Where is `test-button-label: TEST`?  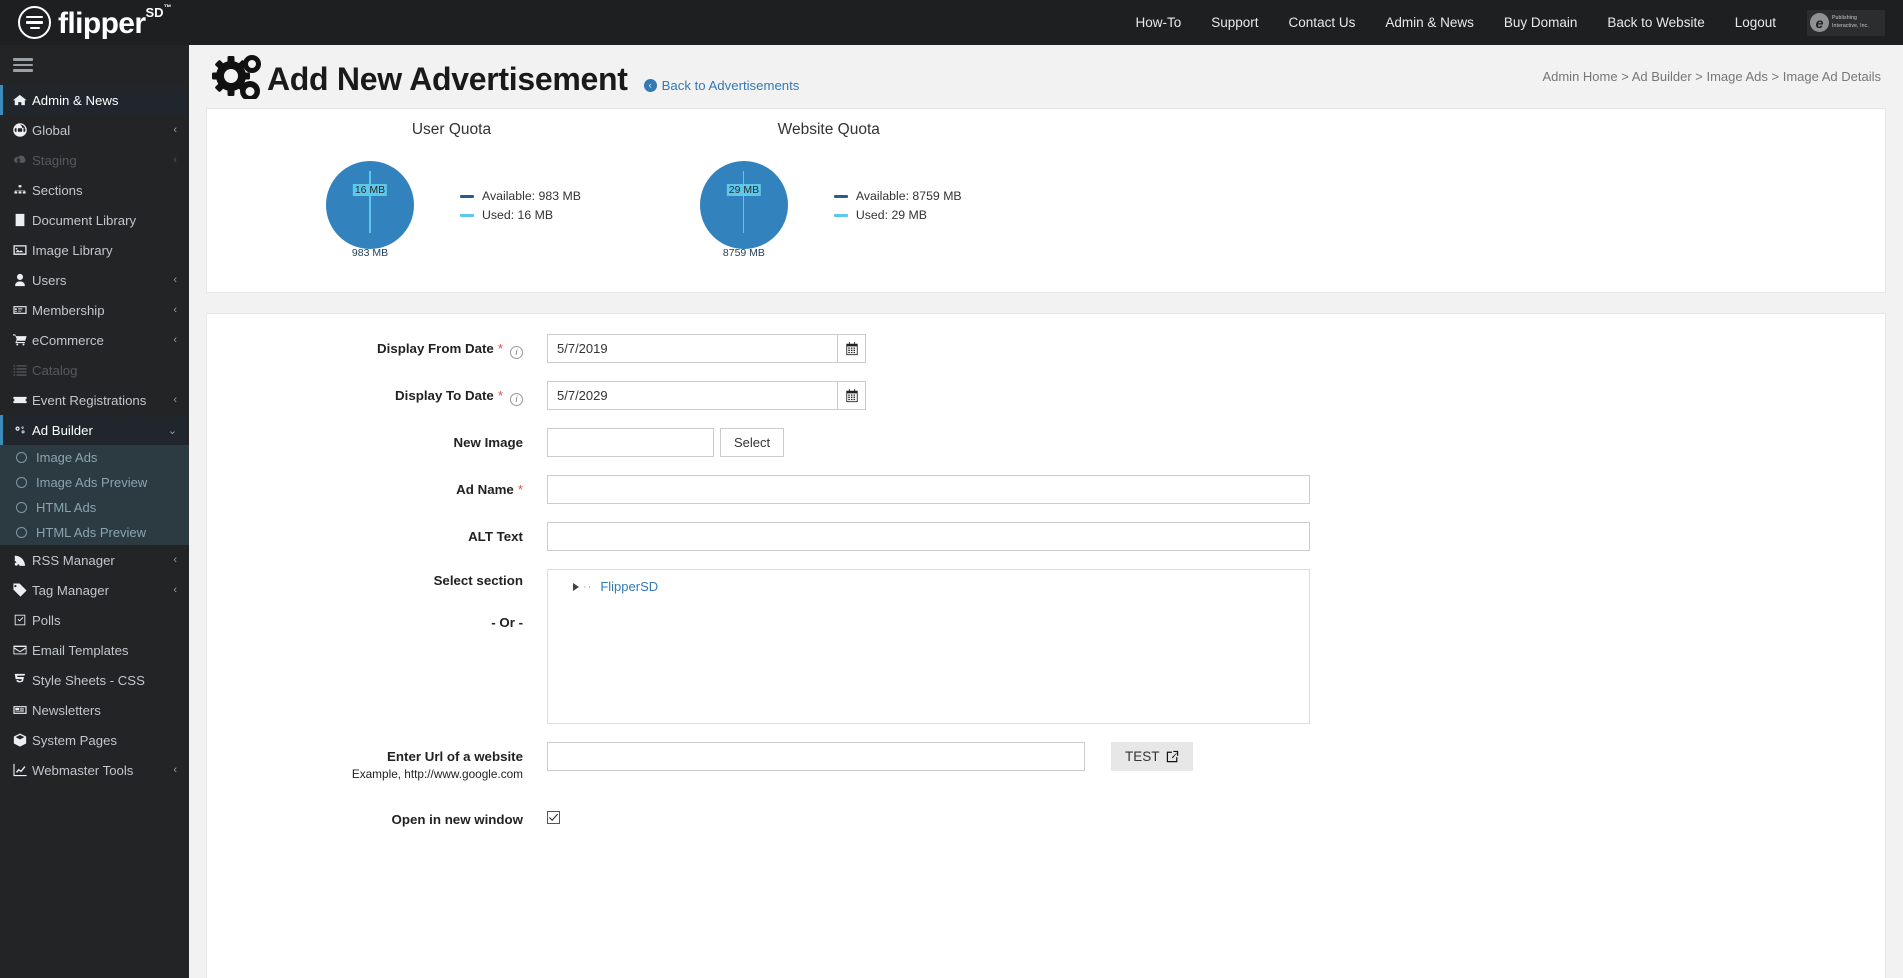 test-button-label: TEST is located at coordinates (1142, 756).